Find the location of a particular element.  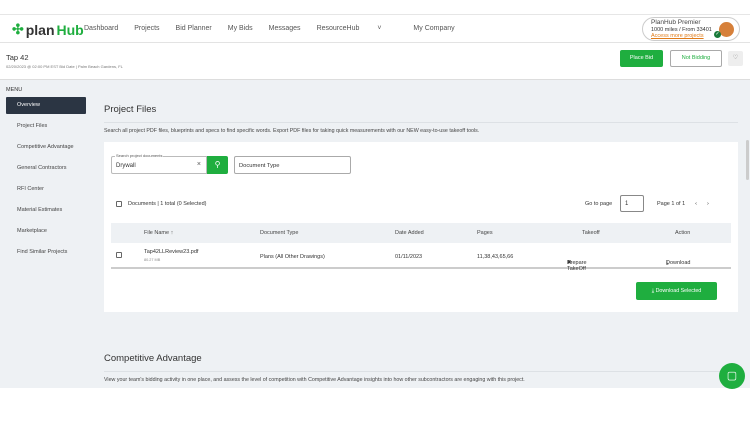

chat-button: ▢ is located at coordinates (732, 376).